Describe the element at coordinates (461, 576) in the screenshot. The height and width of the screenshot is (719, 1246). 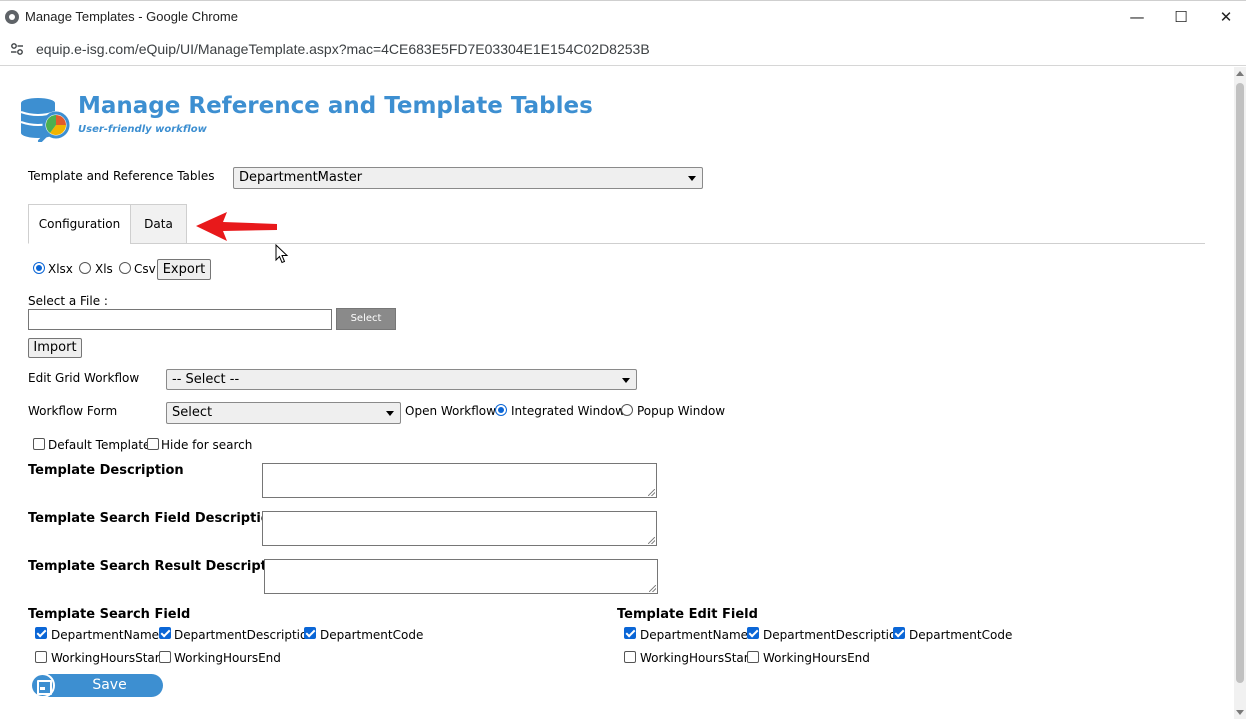
I see `search-result-description-textarea` at that location.